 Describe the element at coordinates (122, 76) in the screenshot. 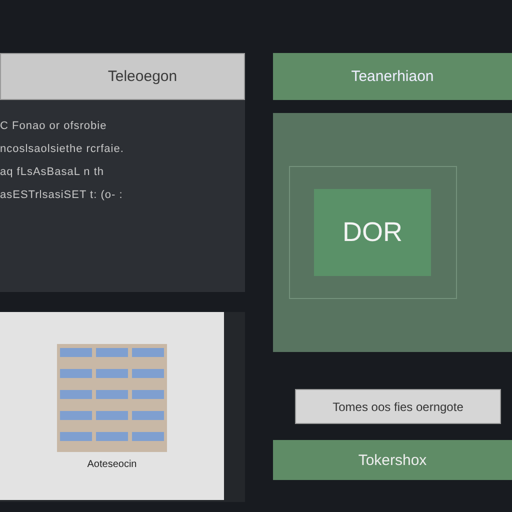

I see `panel-title: Teleoegon` at that location.